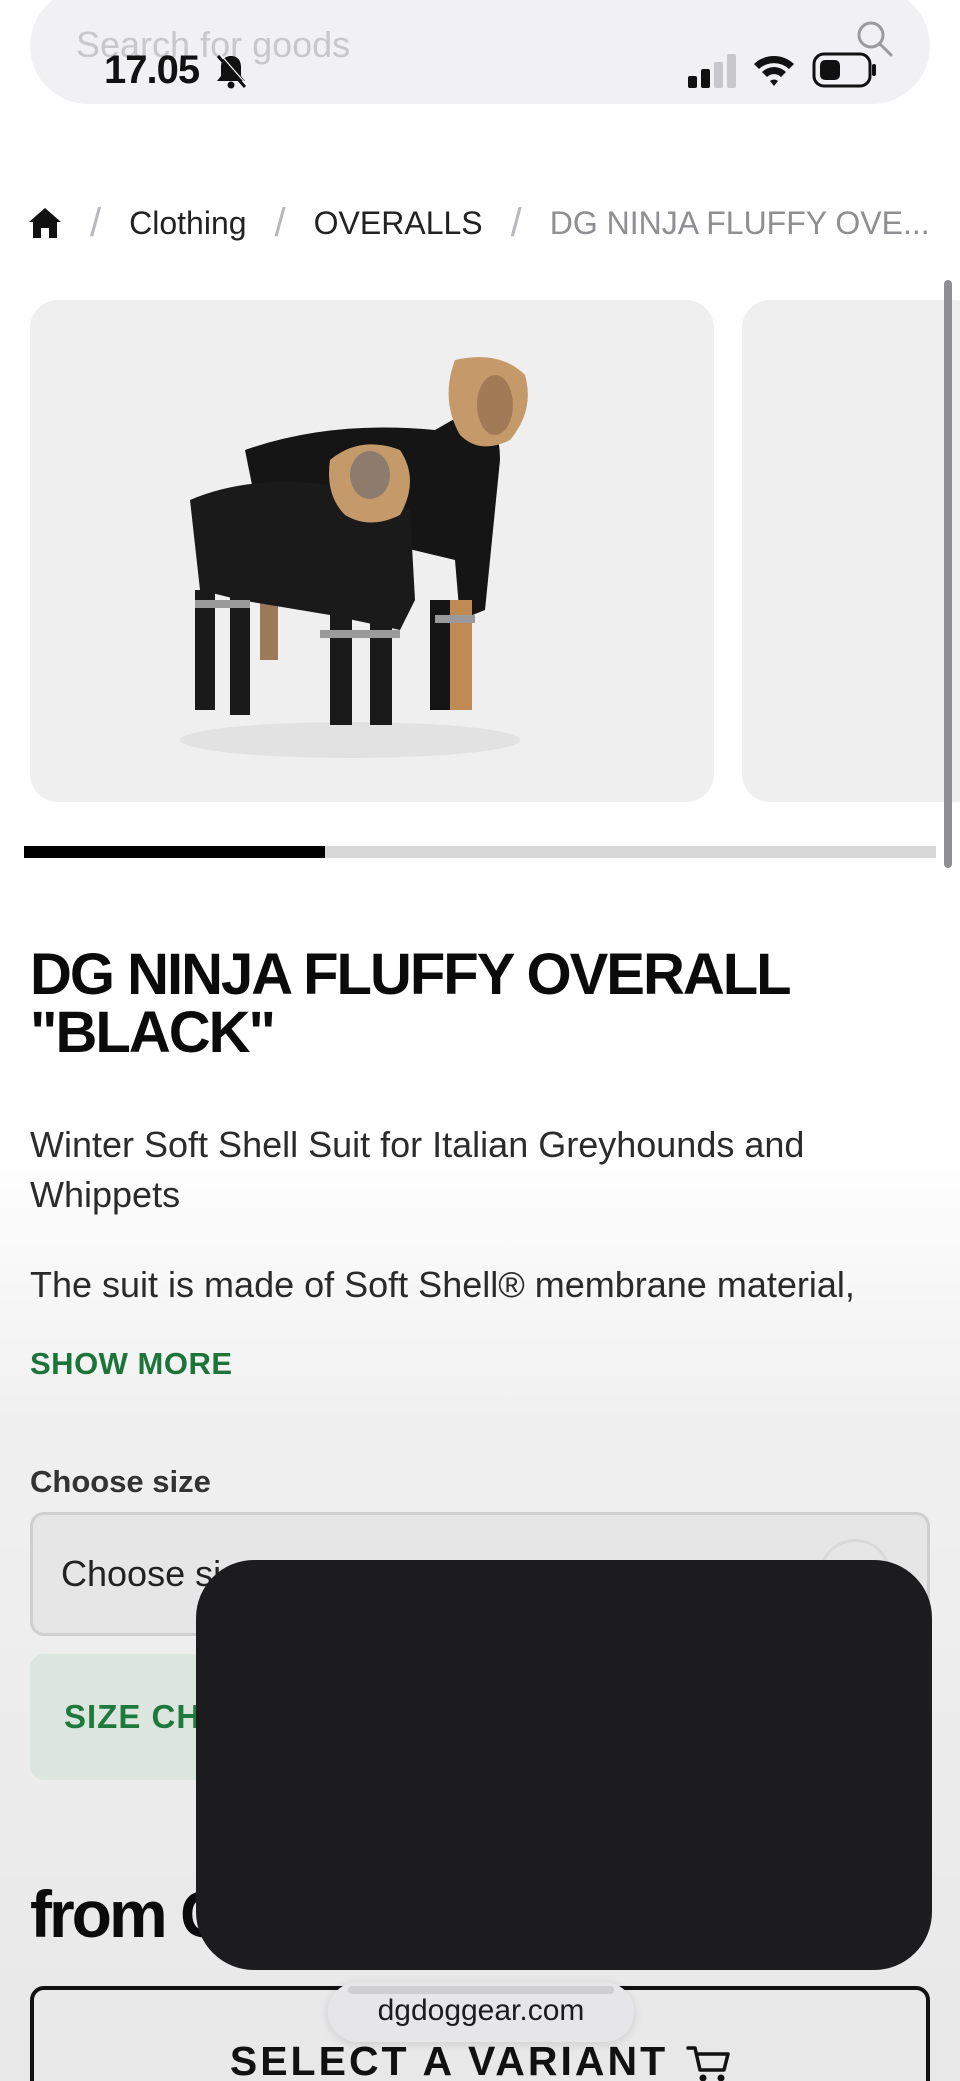  What do you see at coordinates (948, 574) in the screenshot?
I see `page-scrollbar` at bounding box center [948, 574].